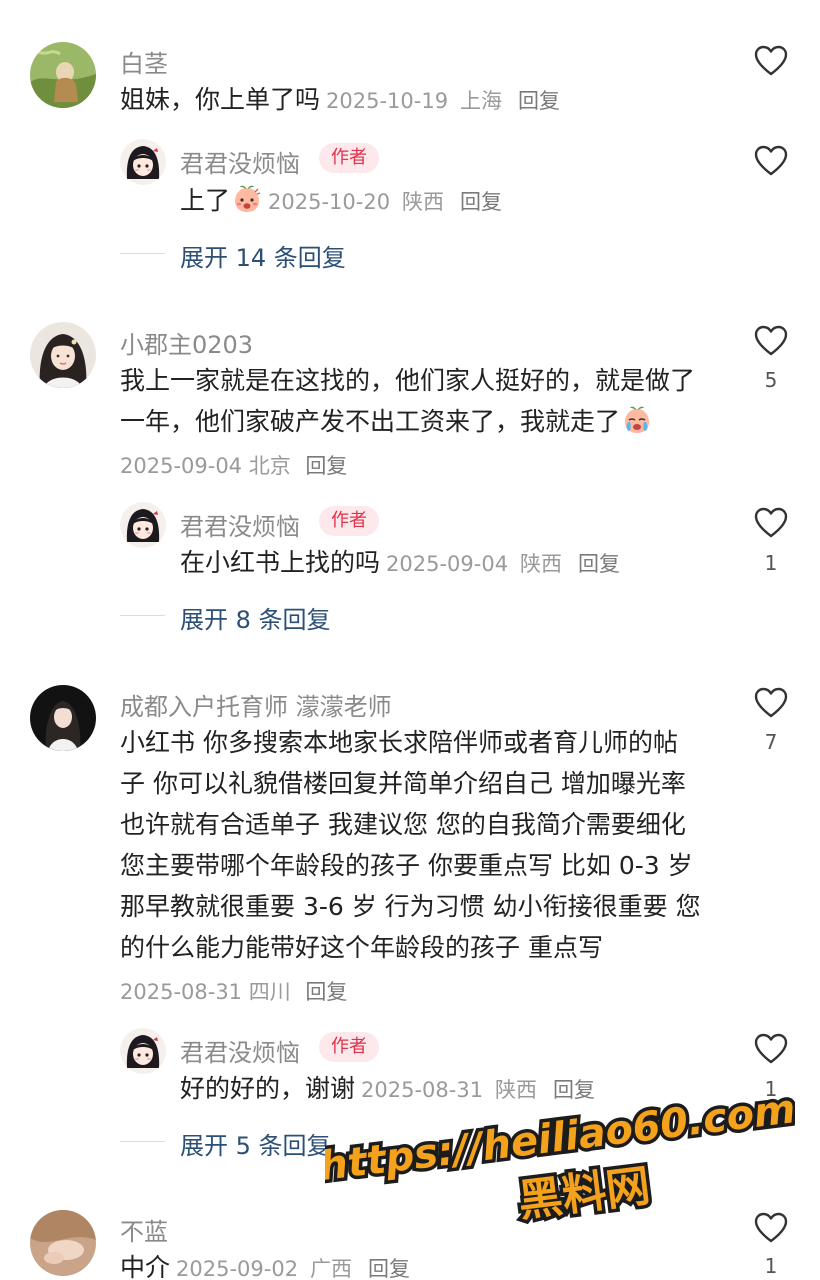 This screenshot has height=1280, width=820. What do you see at coordinates (406, 865) in the screenshot?
I see `comment-text-line: 您主要带哪个年龄段的孩子 你要重点写 比如 0-3 岁` at bounding box center [406, 865].